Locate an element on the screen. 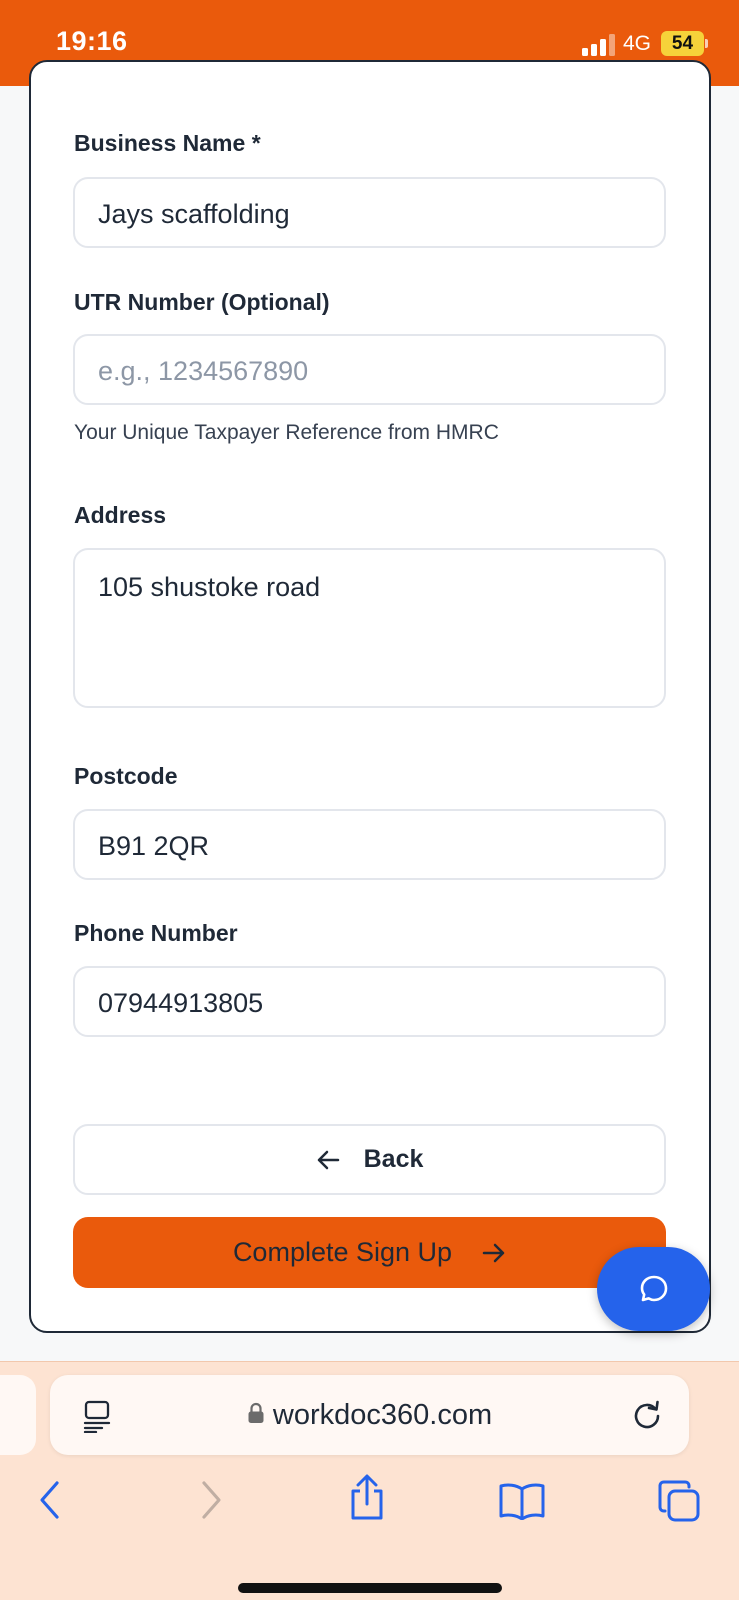 The image size is (739, 1600). complete-sign-up-button: Complete Sign Up is located at coordinates (369, 1252).